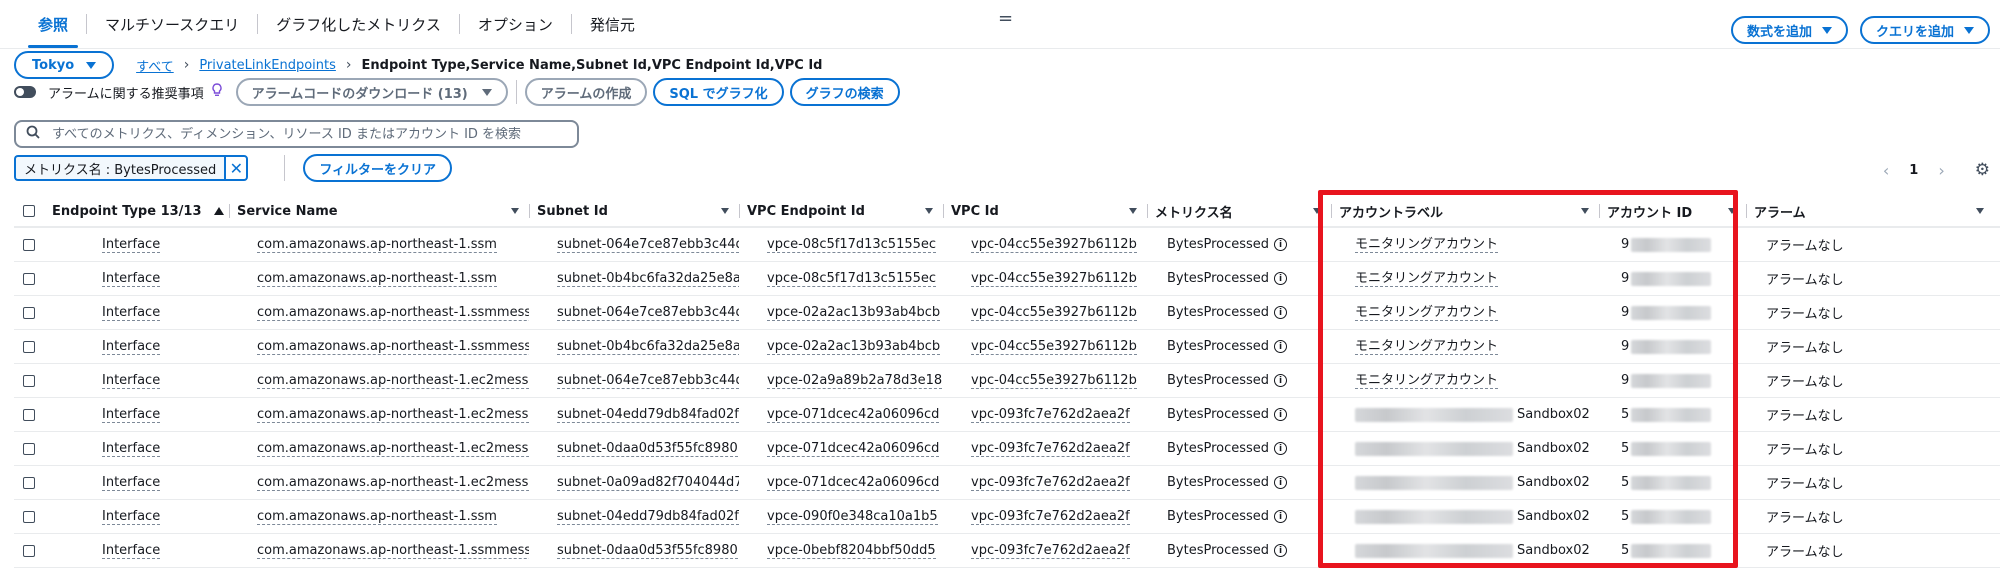 The width and height of the screenshot is (2000, 572). I want to click on search-graphs-button: グラフの検索, so click(844, 92).